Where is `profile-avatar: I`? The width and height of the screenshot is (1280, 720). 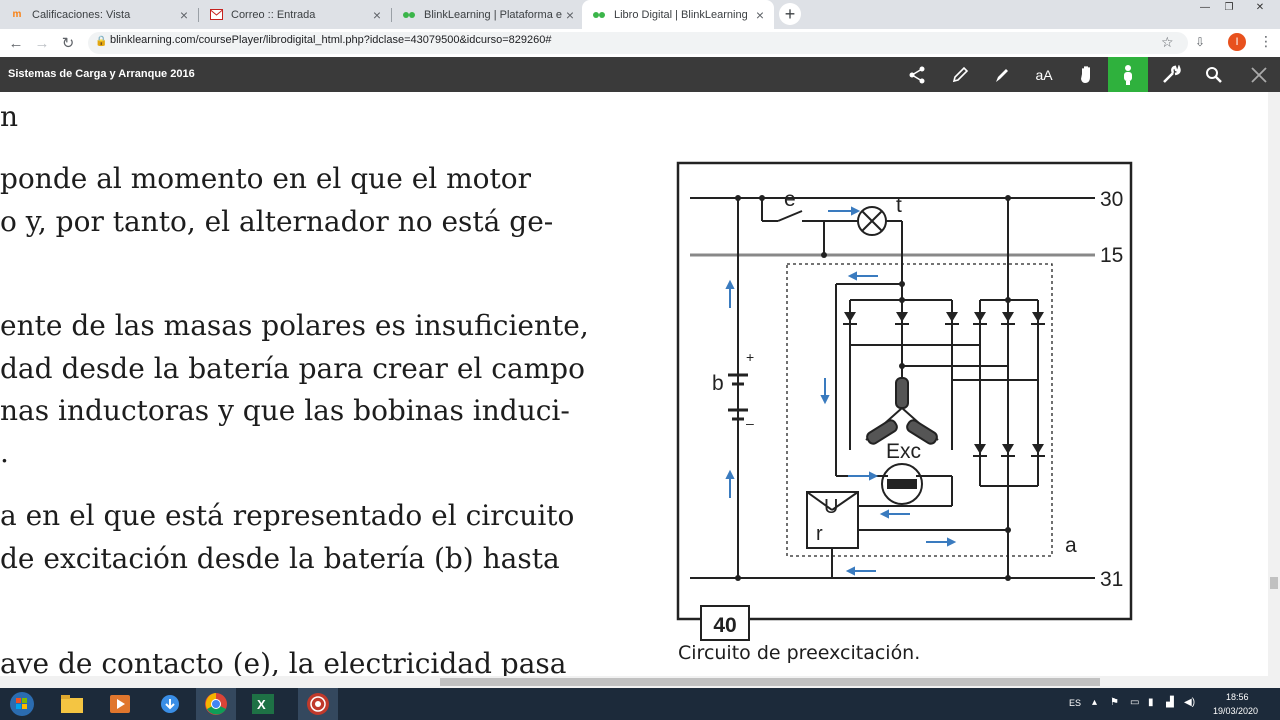 profile-avatar: I is located at coordinates (1237, 42).